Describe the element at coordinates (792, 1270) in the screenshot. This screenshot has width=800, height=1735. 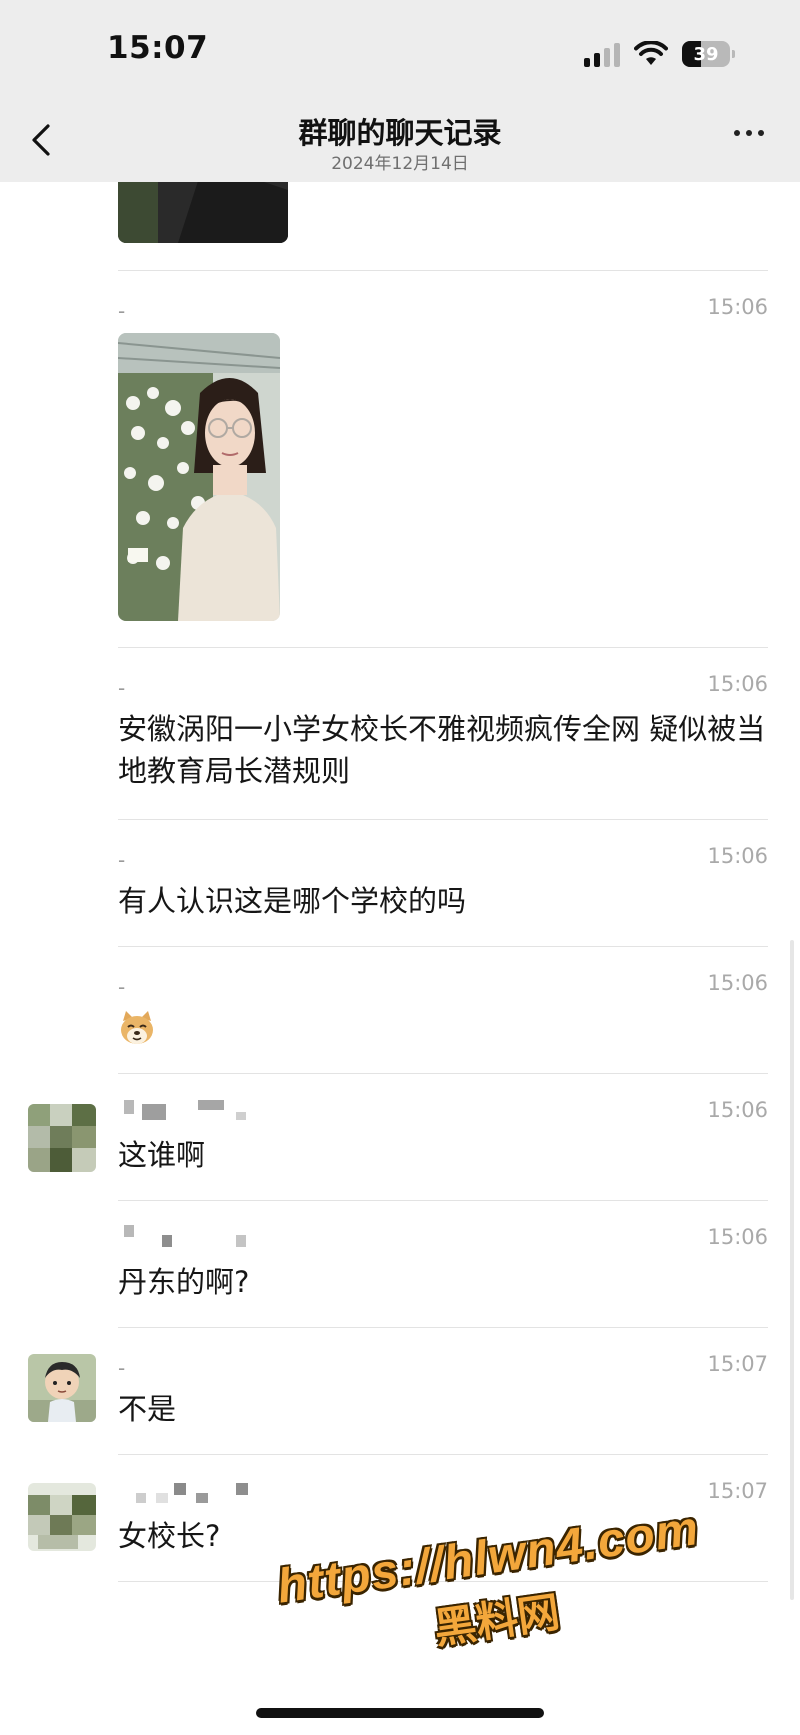
I see `scrollbar` at that location.